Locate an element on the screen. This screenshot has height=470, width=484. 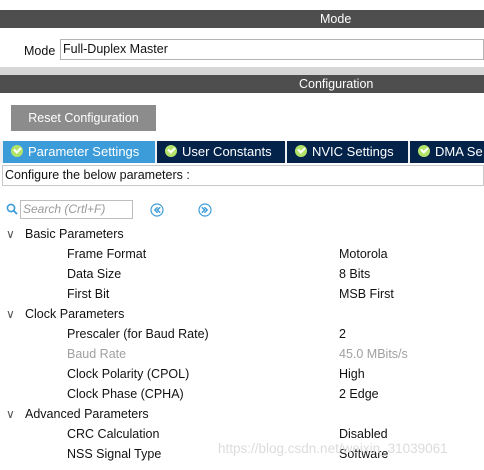
tab-user-constants: User Constants is located at coordinates (221, 152).